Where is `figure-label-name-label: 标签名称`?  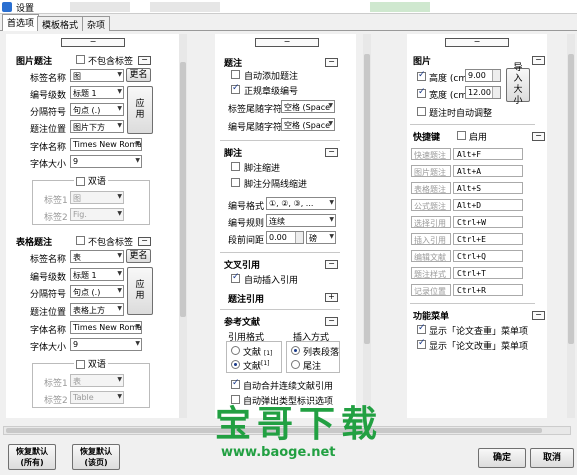
figure-label-name-label: 标签名称 is located at coordinates (48, 79).